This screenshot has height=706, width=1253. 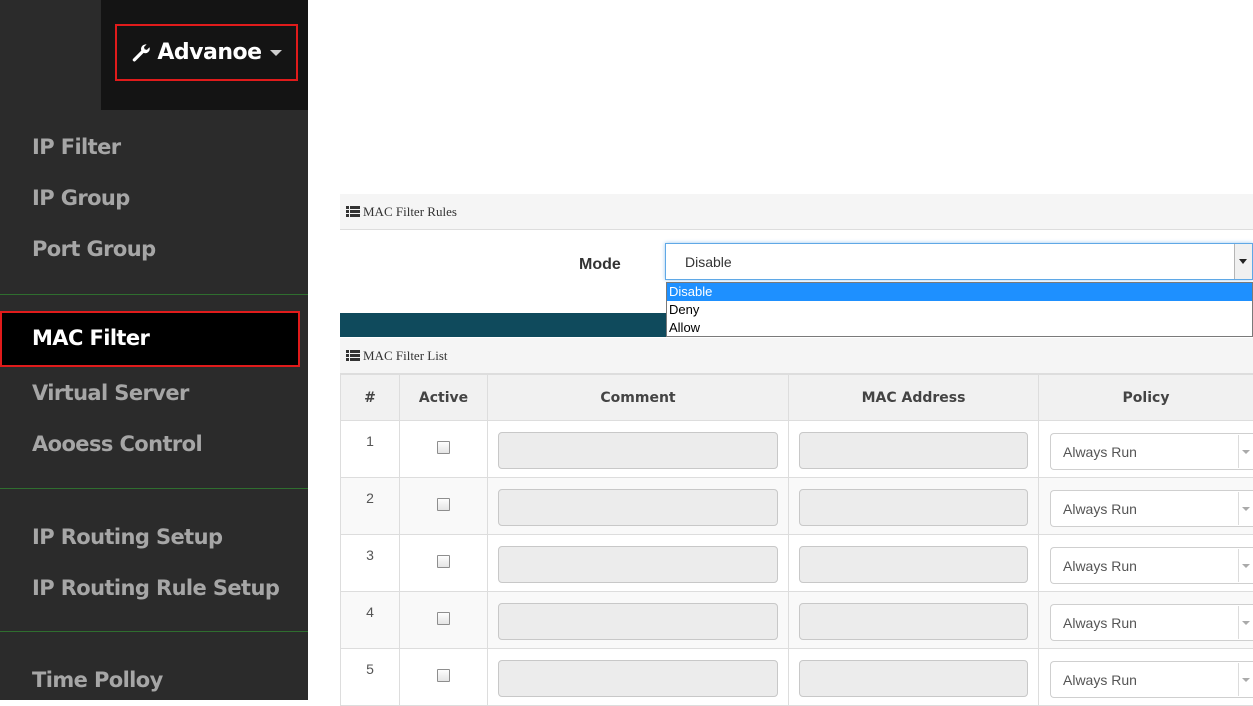 I want to click on mode-select: Disable, so click(x=959, y=261).